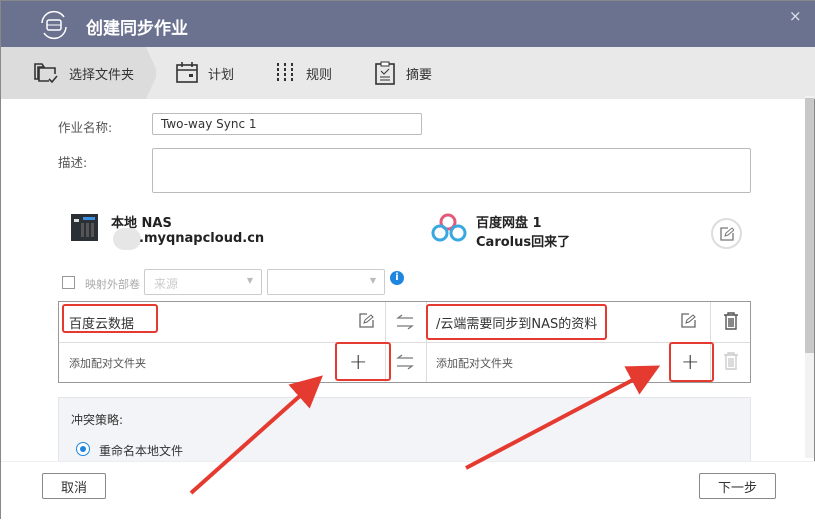  Describe the element at coordinates (203, 282) in the screenshot. I see `source-select: 来源 ▼` at that location.